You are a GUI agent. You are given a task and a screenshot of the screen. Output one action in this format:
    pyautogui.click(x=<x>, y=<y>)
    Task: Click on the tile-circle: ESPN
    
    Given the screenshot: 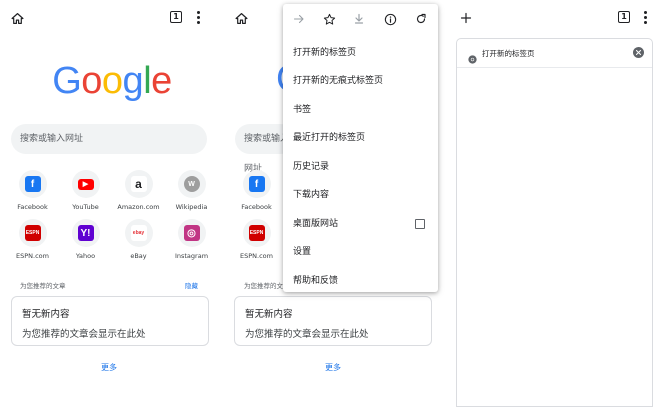 What is the action you would take?
    pyautogui.click(x=32, y=233)
    